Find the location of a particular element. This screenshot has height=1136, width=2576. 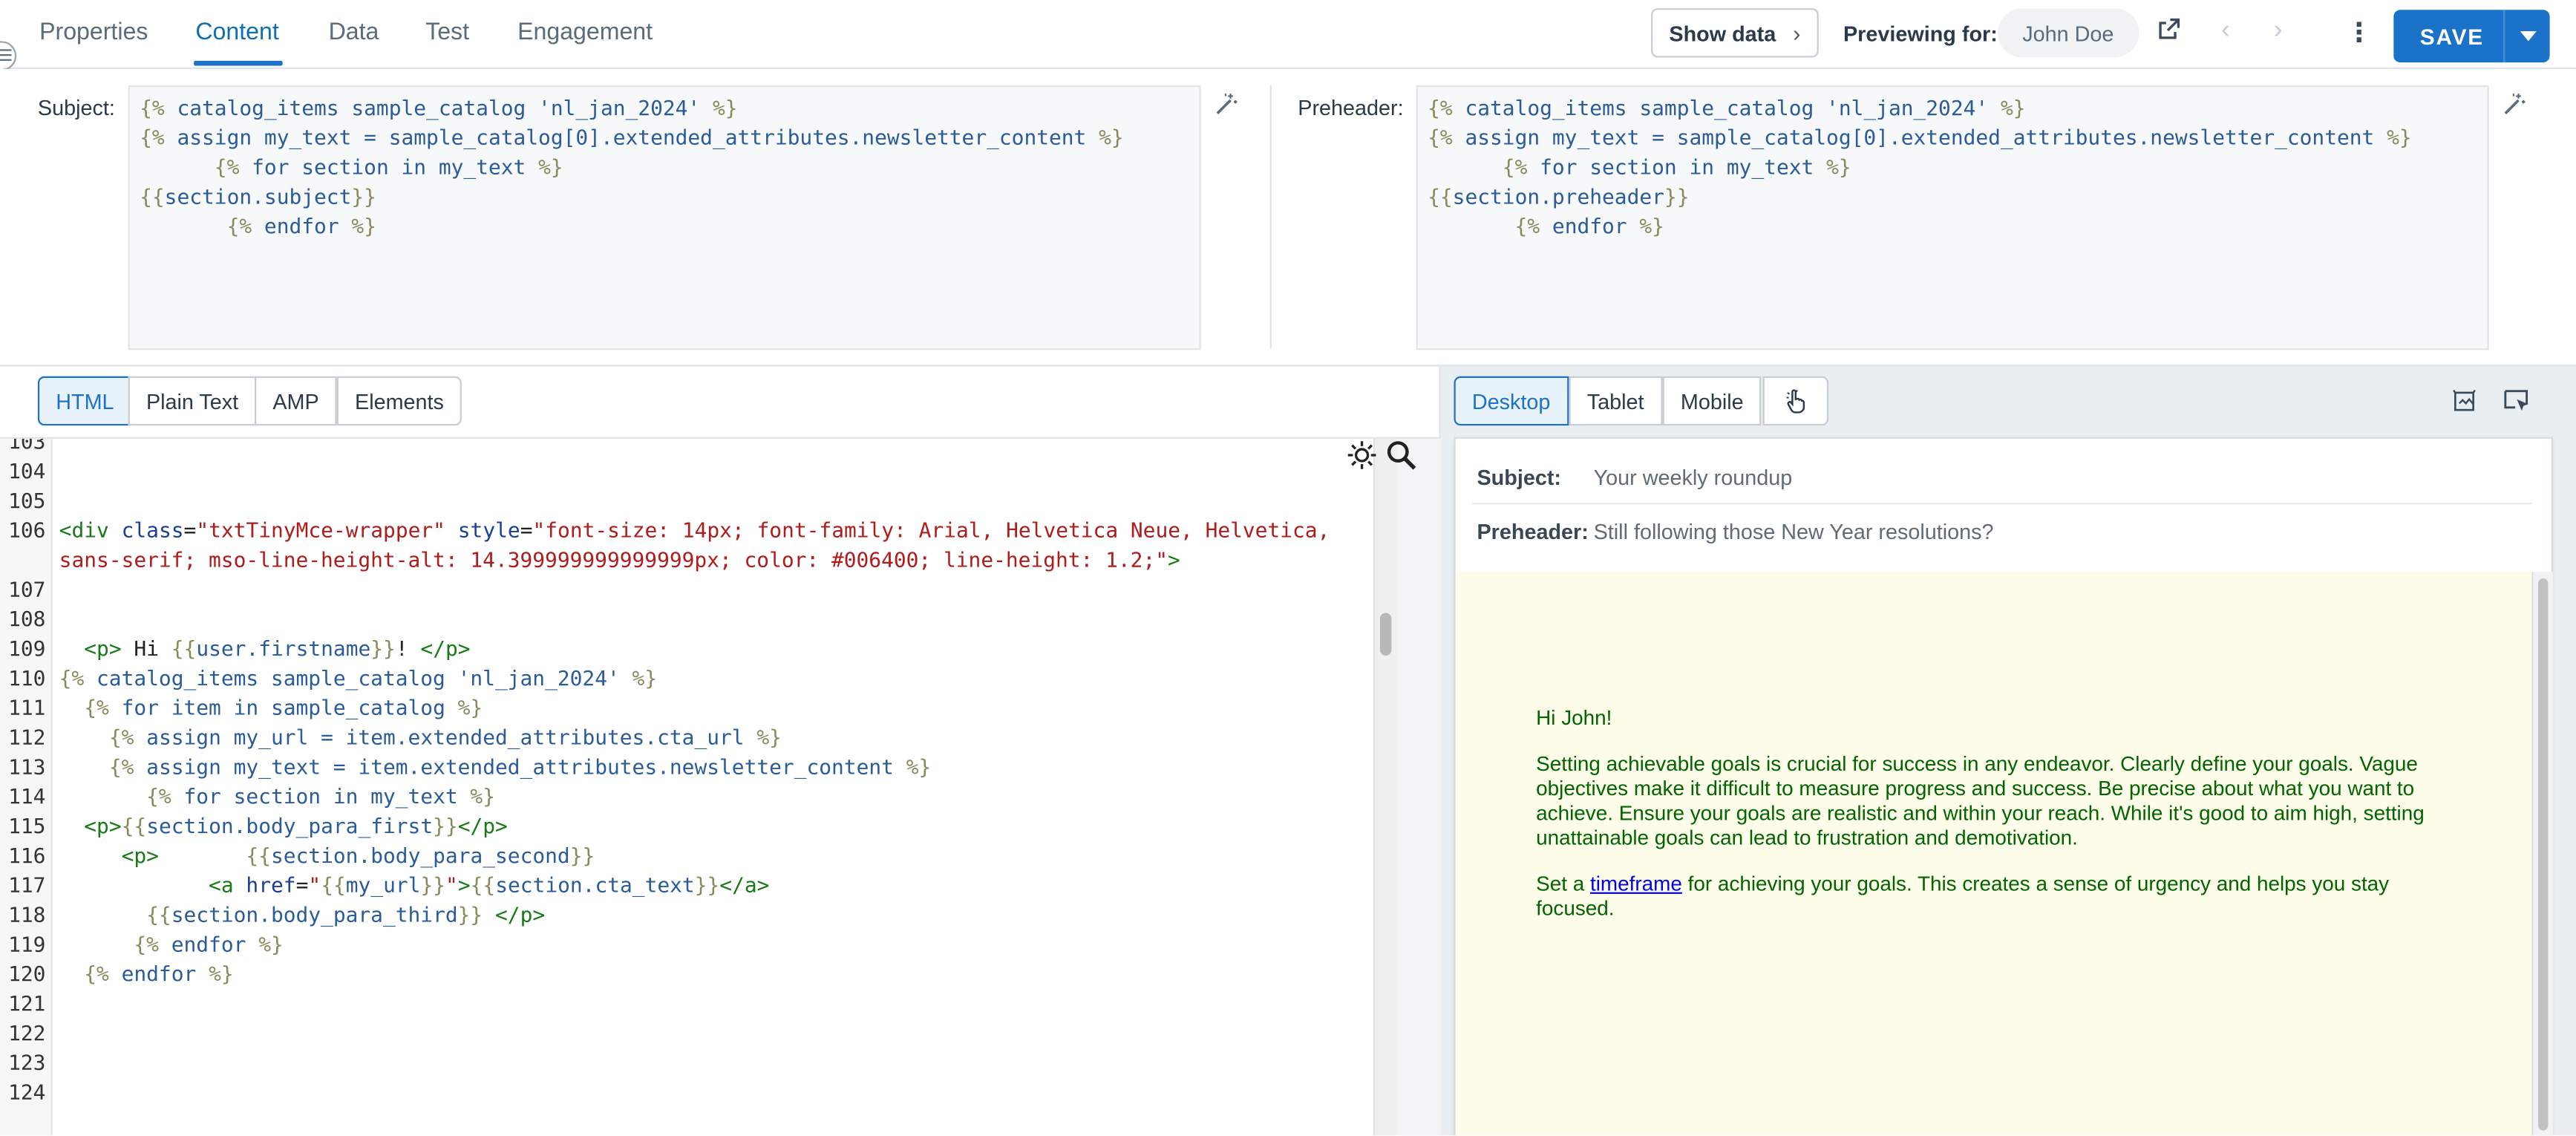

pointer-hand-icon is located at coordinates (1796, 402).